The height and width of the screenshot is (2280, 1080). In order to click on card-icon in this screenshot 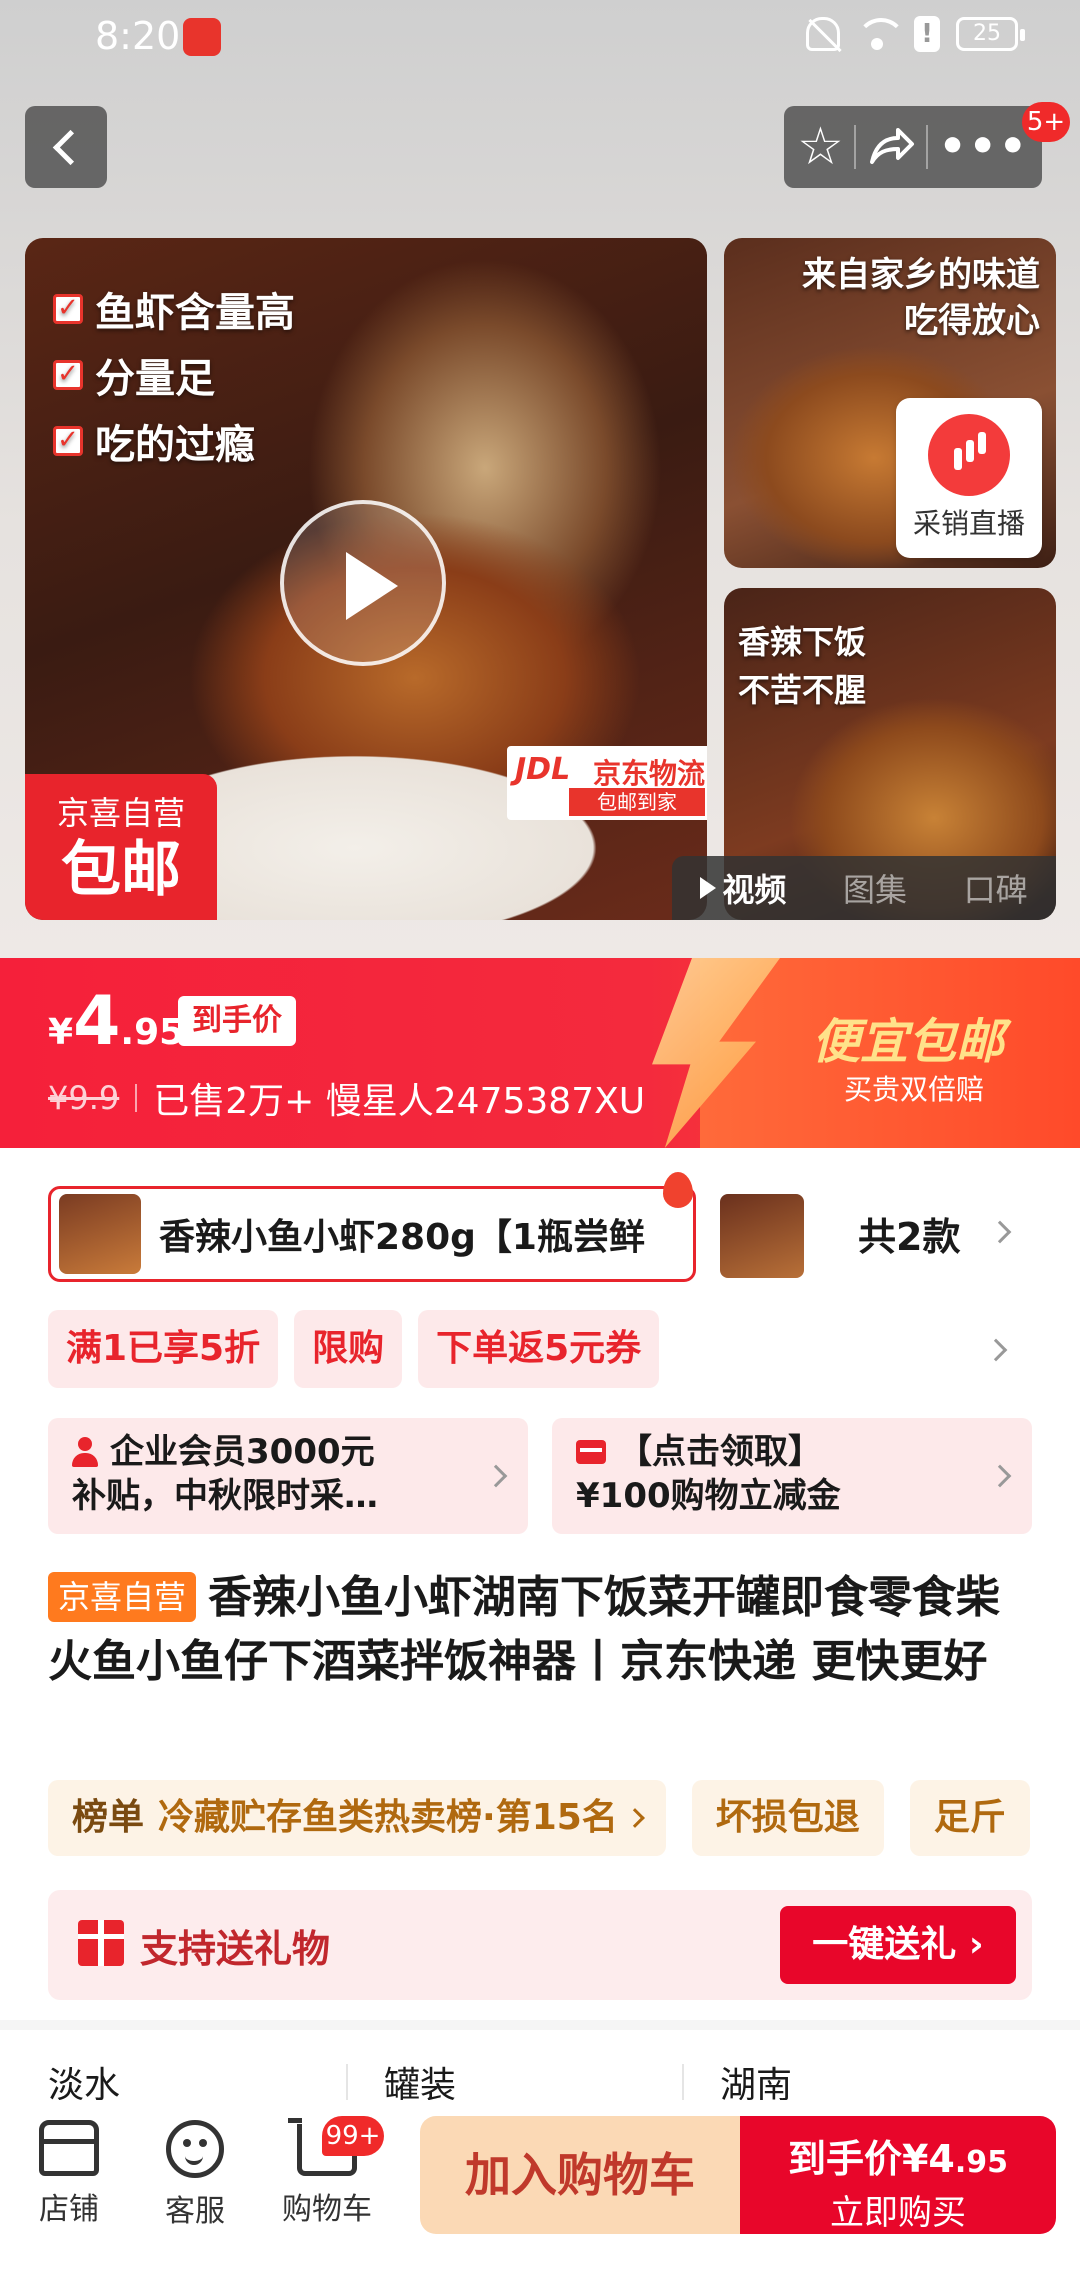, I will do `click(591, 1452)`.